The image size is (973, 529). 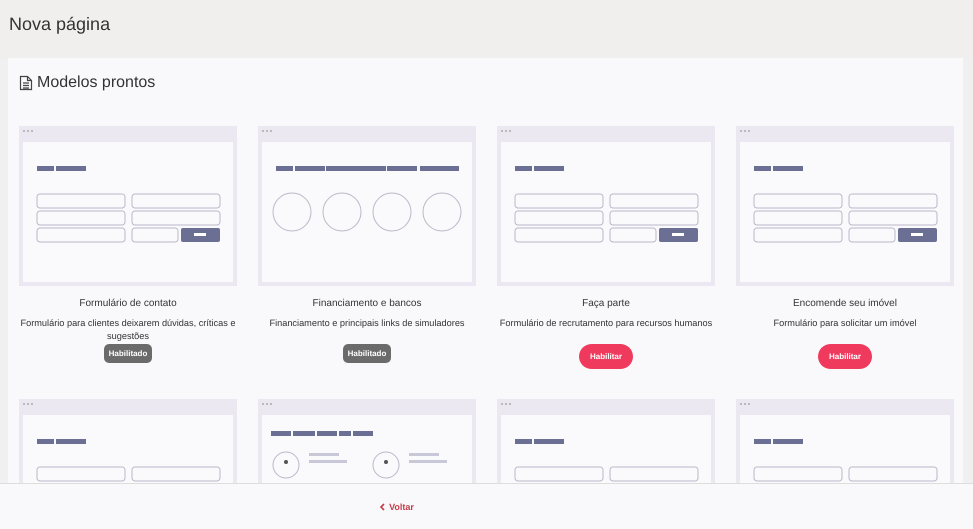 What do you see at coordinates (382, 506) in the screenshot?
I see `chevron-left-icon` at bounding box center [382, 506].